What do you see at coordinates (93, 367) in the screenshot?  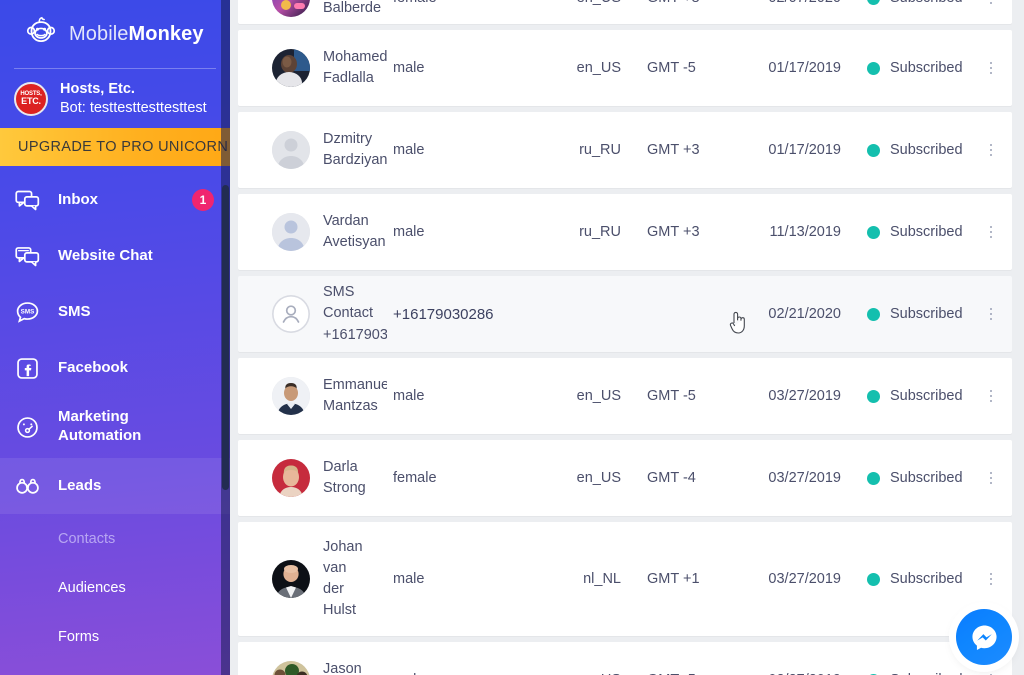 I see `sidebar-item-label: Facebook` at bounding box center [93, 367].